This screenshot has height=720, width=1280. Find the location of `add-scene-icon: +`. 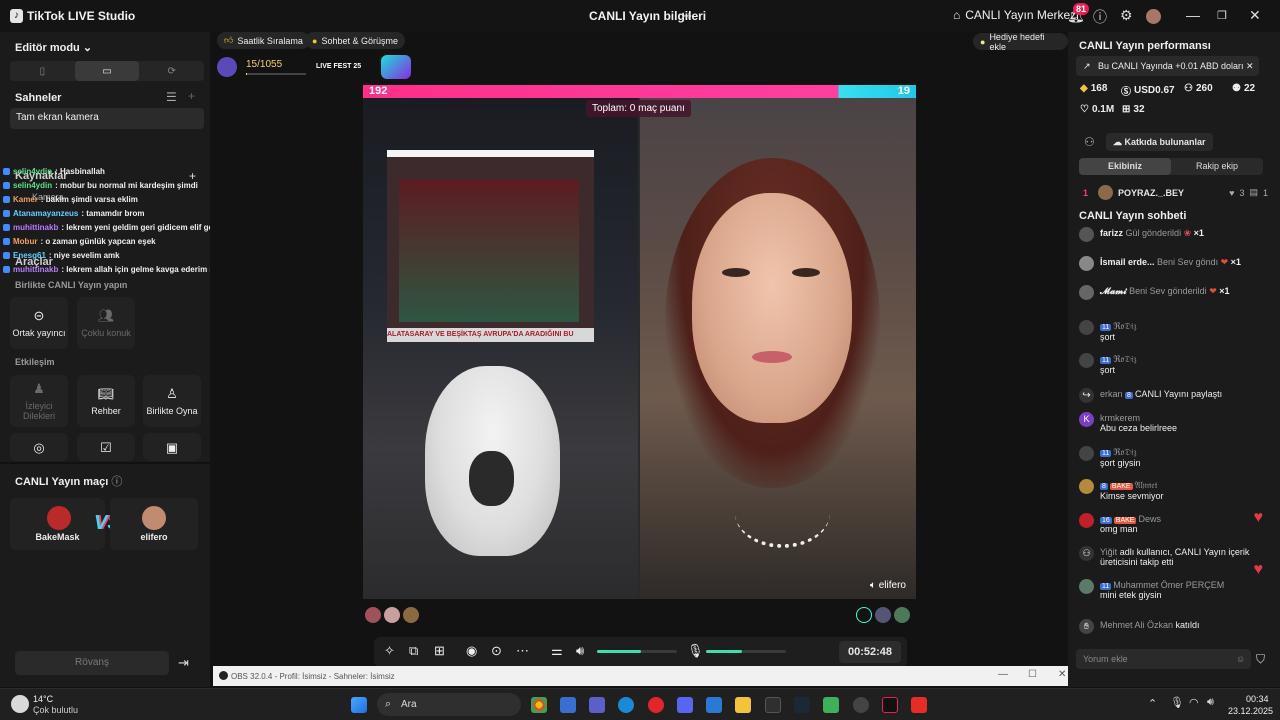

add-scene-icon: + is located at coordinates (191, 96).